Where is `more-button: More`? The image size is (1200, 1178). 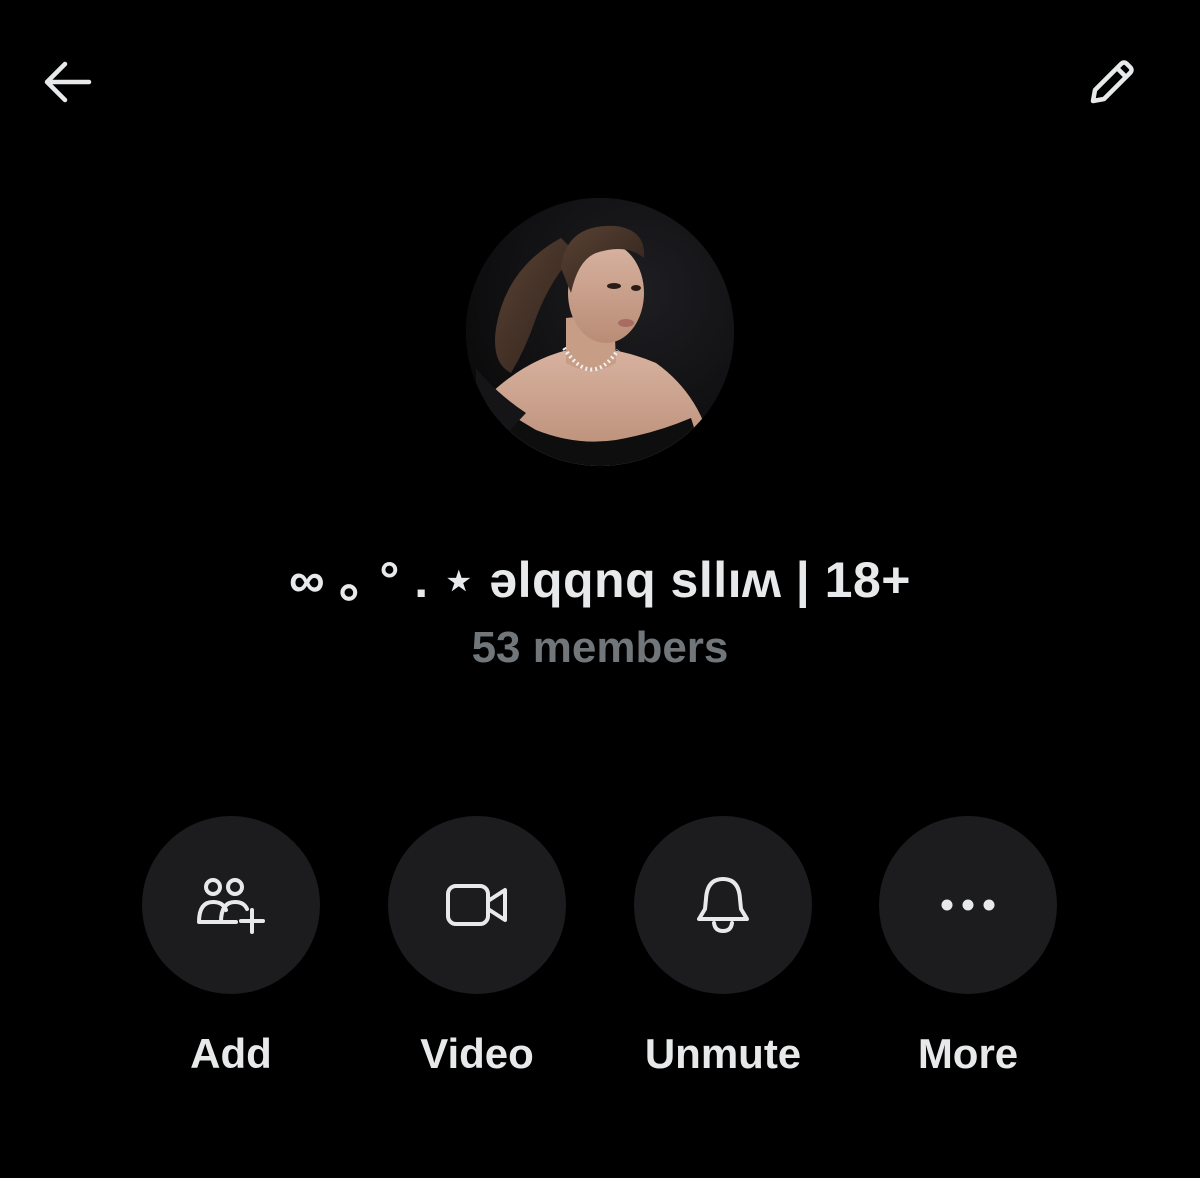 more-button: More is located at coordinates (968, 947).